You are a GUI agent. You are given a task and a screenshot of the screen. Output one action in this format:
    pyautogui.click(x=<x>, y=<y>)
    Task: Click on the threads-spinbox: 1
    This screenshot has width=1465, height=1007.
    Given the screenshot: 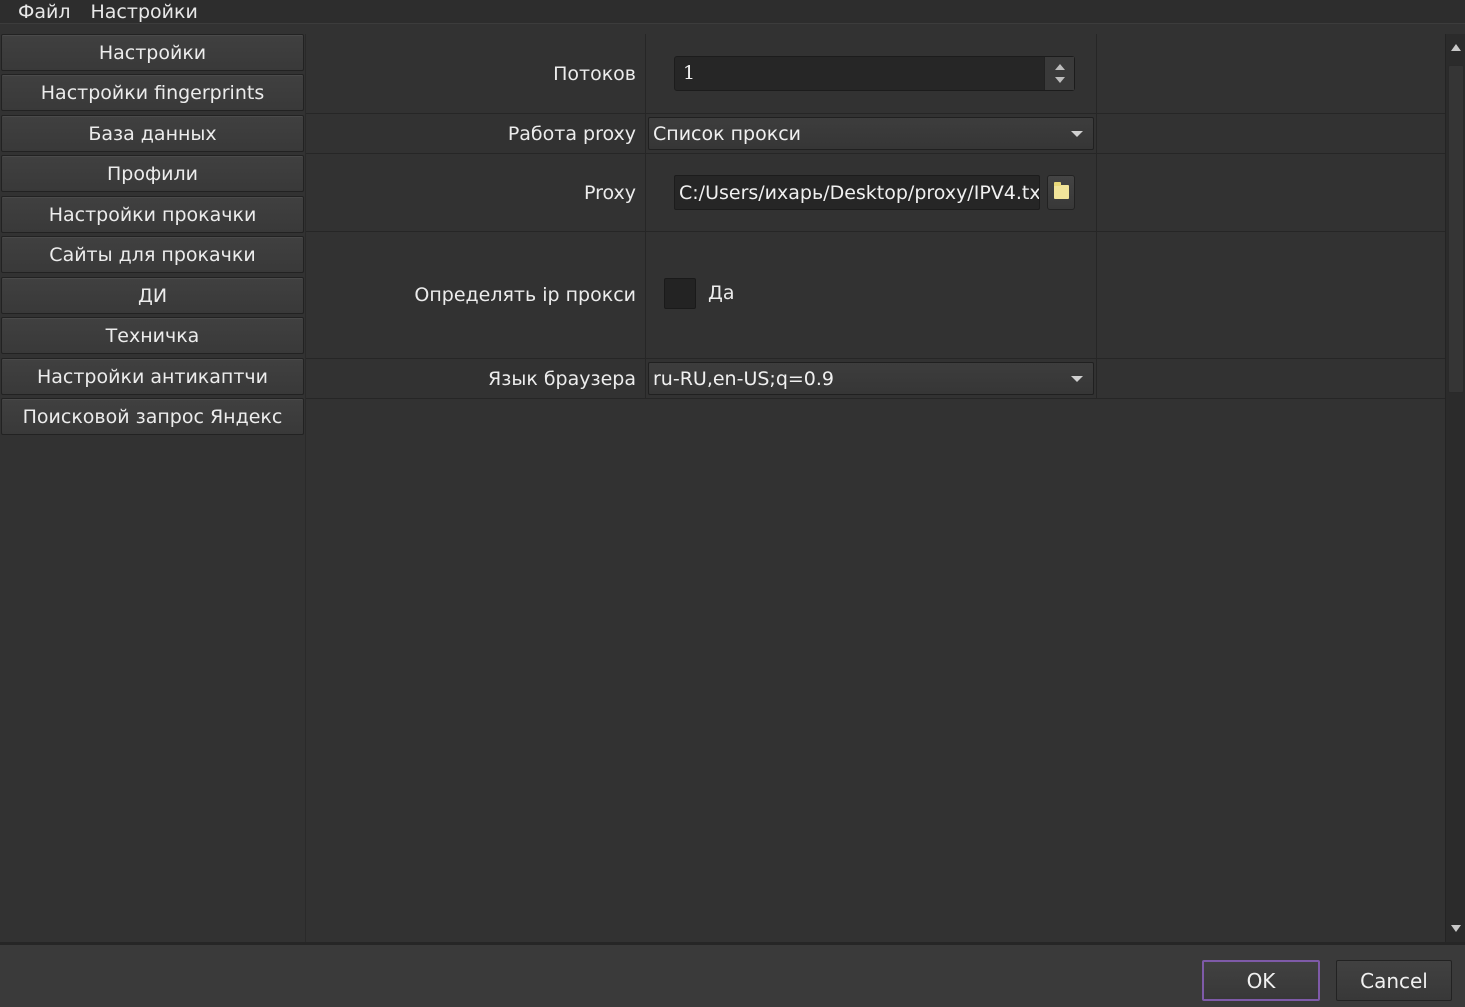 What is the action you would take?
    pyautogui.click(x=874, y=73)
    